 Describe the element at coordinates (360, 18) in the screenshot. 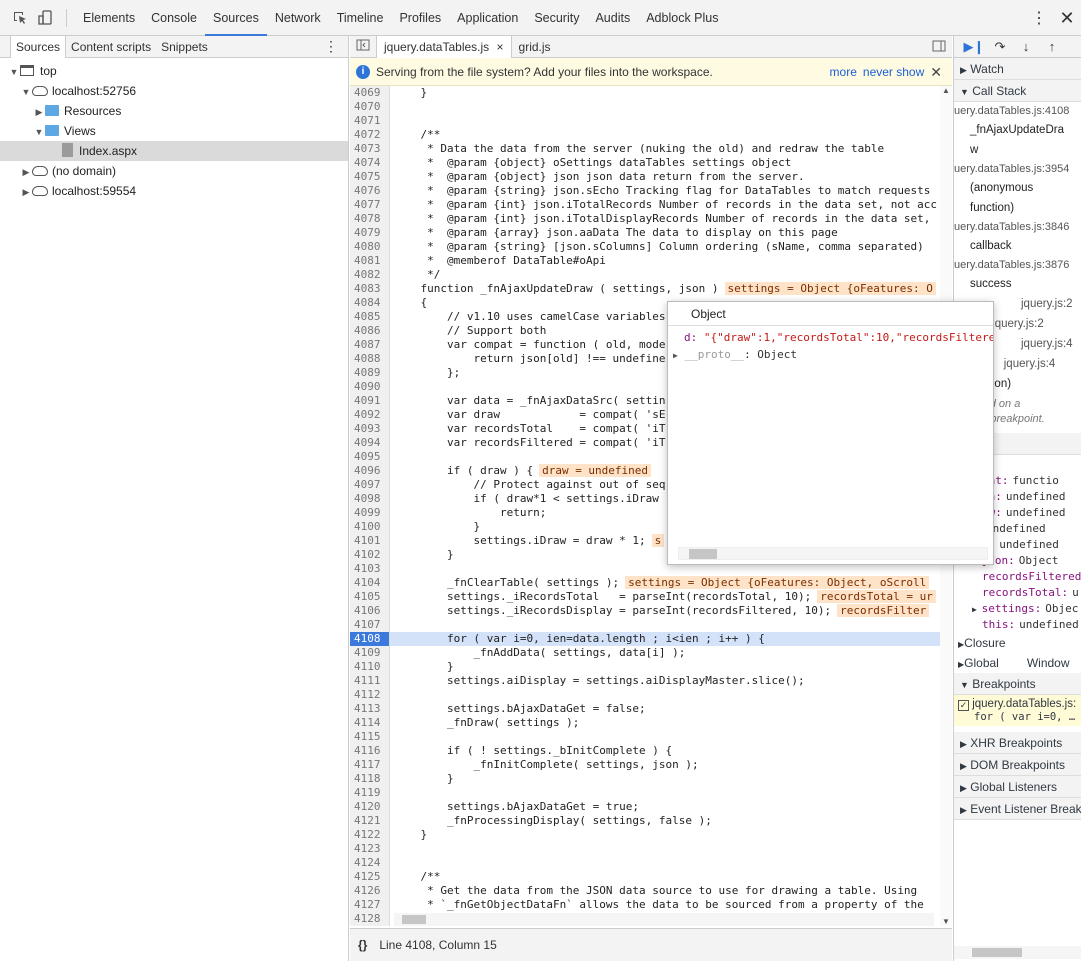

I see `tab-timeline: Timeline` at that location.